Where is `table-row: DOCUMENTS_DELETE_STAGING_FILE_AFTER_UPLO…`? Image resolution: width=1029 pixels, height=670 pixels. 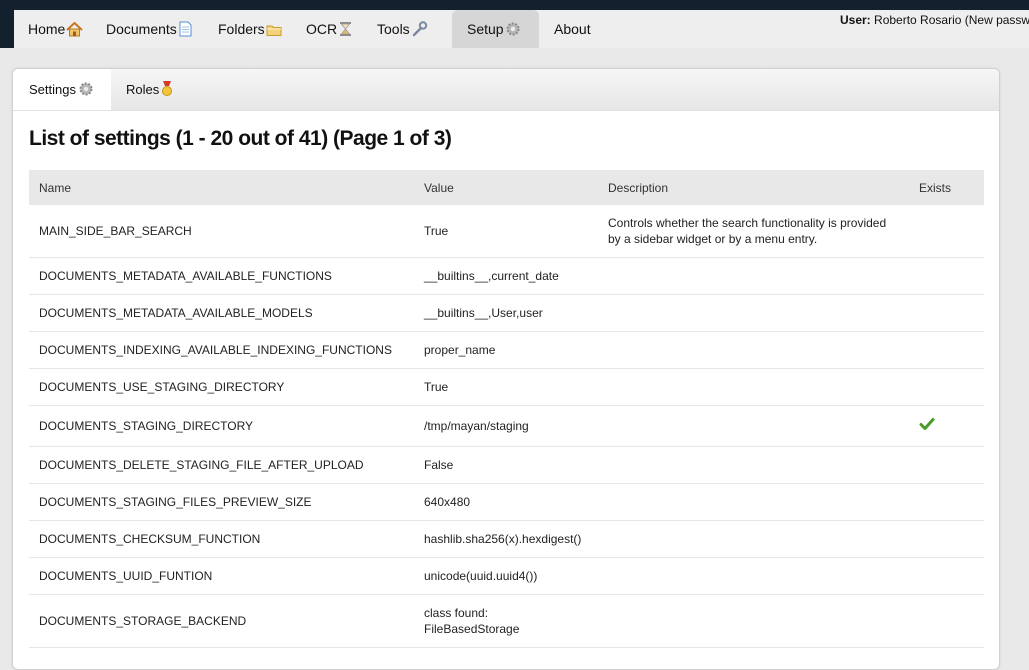
table-row: DOCUMENTS_DELETE_STAGING_FILE_AFTER_UPLO… is located at coordinates (506, 465).